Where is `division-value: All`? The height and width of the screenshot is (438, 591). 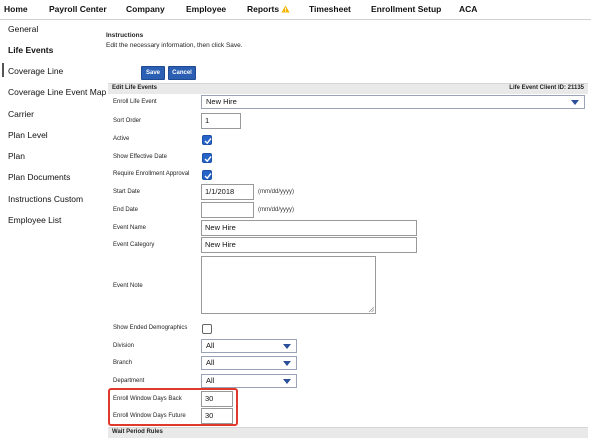
division-value: All is located at coordinates (210, 345).